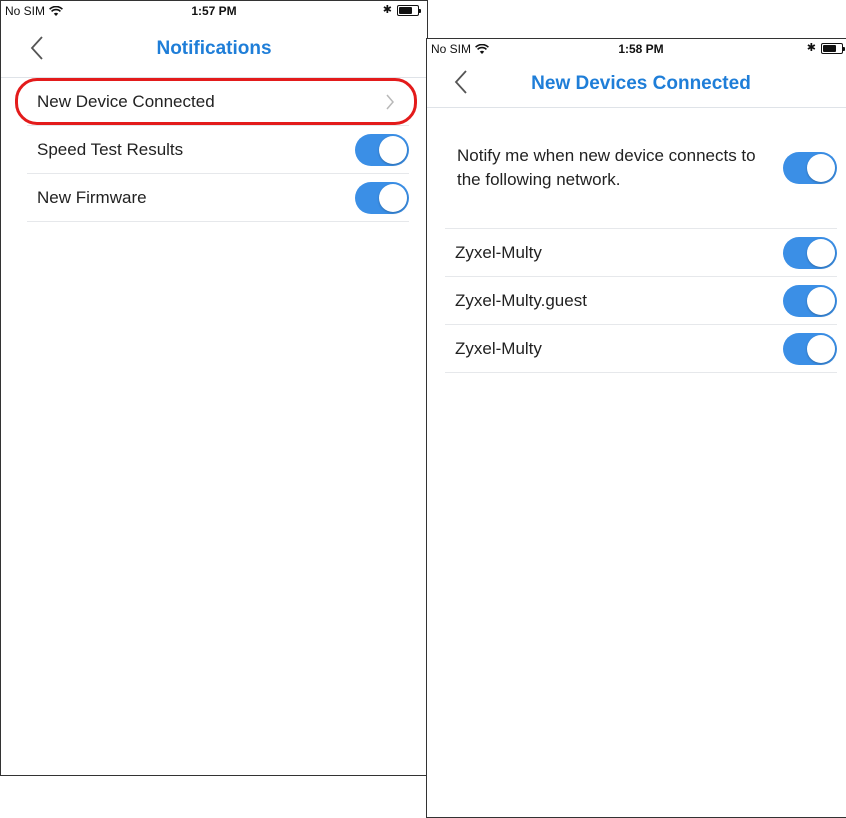  I want to click on status-time: 1:58 PM, so click(641, 49).